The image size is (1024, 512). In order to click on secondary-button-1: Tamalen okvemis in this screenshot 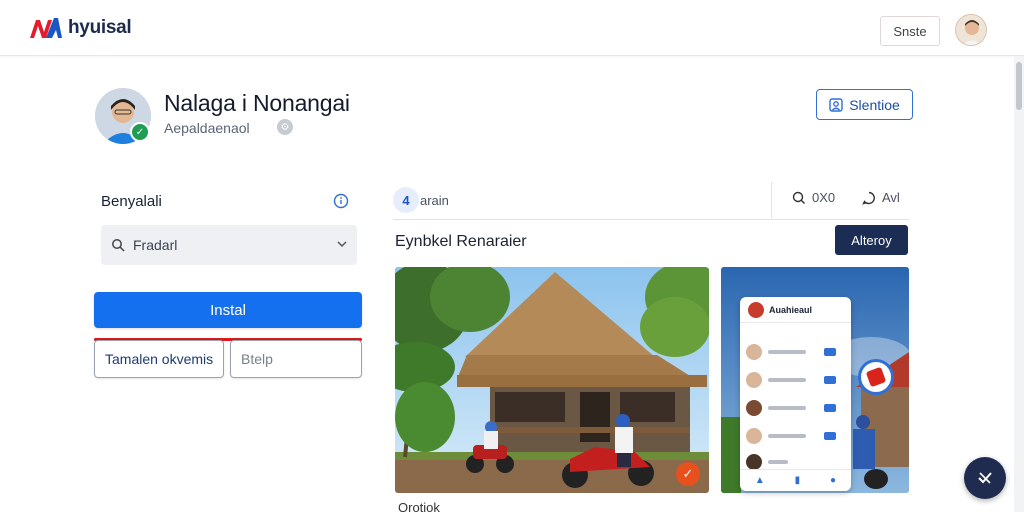, I will do `click(159, 359)`.